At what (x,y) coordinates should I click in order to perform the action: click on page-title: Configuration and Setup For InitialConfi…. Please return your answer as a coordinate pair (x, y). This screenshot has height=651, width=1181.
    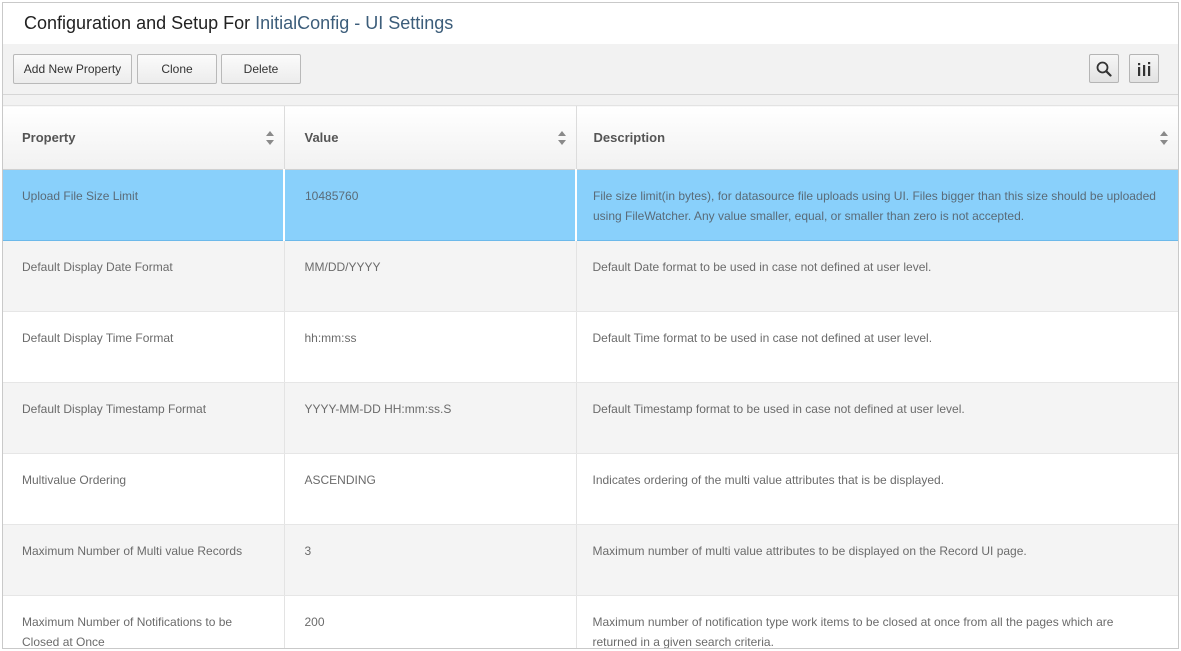
    Looking at the image, I should click on (590, 23).